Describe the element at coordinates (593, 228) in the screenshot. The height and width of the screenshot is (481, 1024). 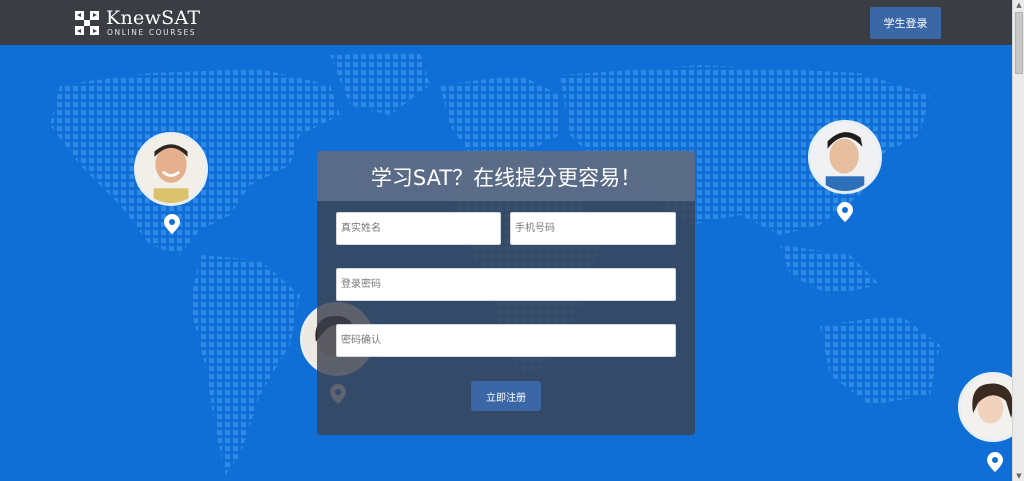
I see `phone-number-input` at that location.